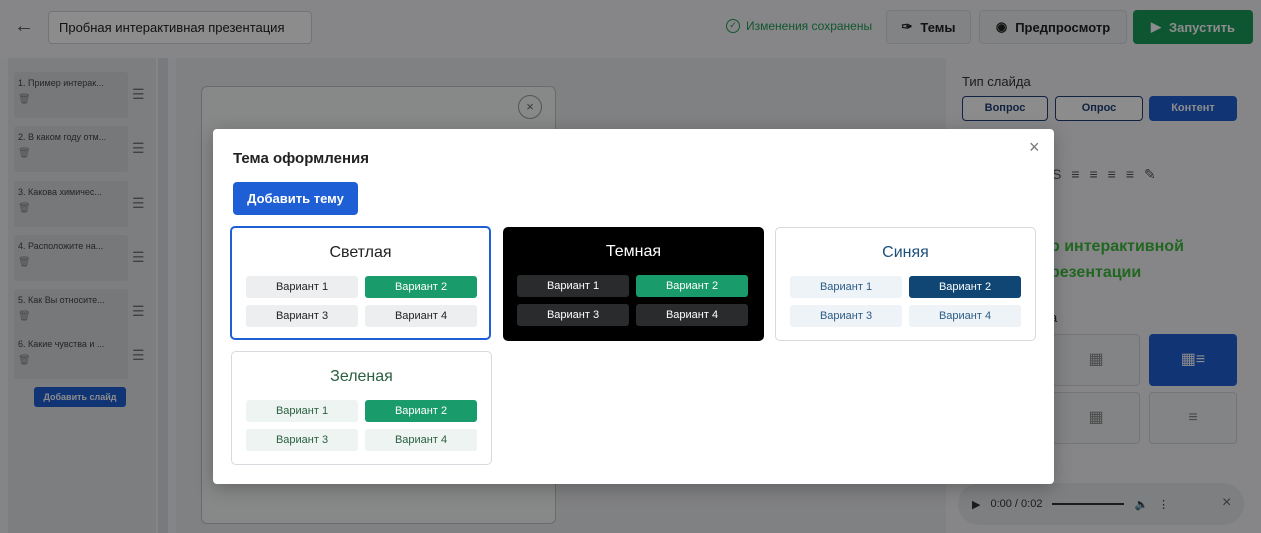 The height and width of the screenshot is (533, 1261). What do you see at coordinates (361, 376) in the screenshot?
I see `theme-name: Зеленая` at bounding box center [361, 376].